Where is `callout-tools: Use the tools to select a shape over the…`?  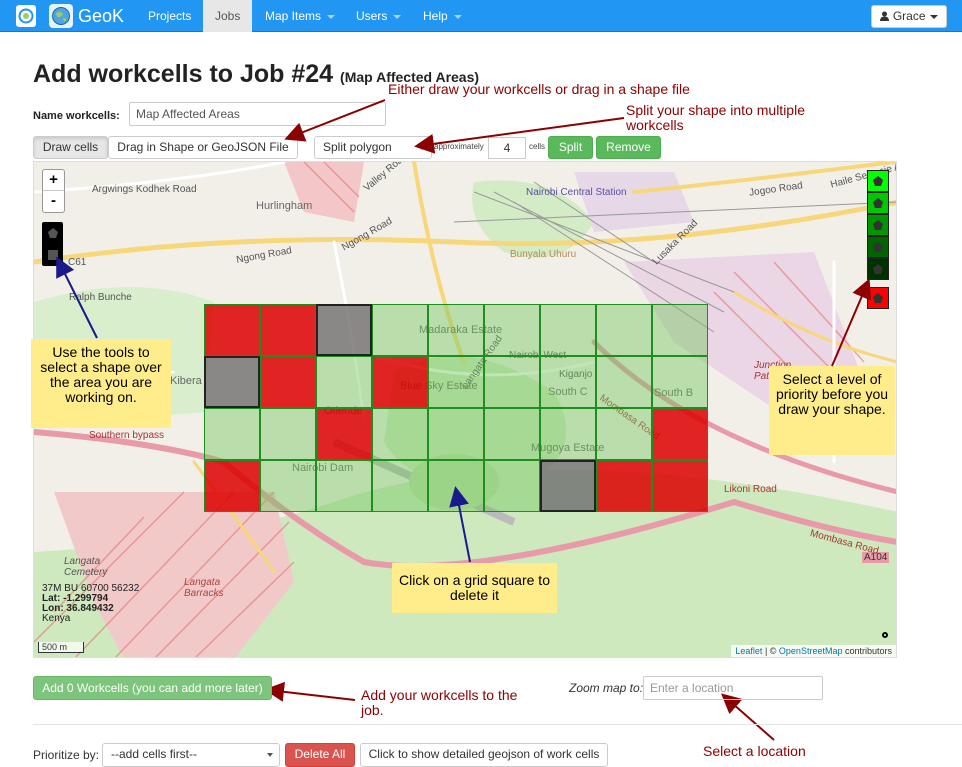
callout-tools: Use the tools to select a shape over the… is located at coordinates (101, 383).